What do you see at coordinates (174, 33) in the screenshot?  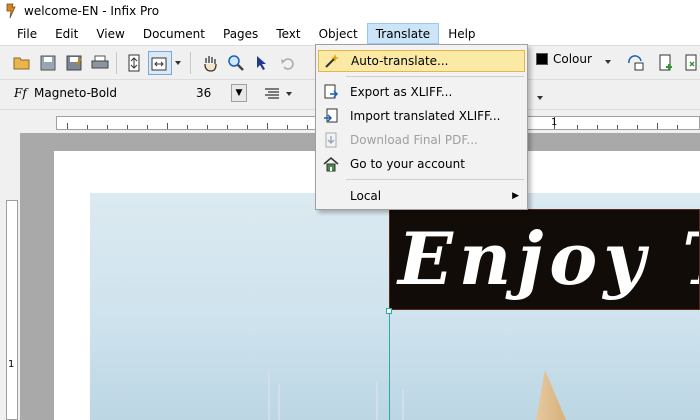 I see `menu-document: Document` at bounding box center [174, 33].